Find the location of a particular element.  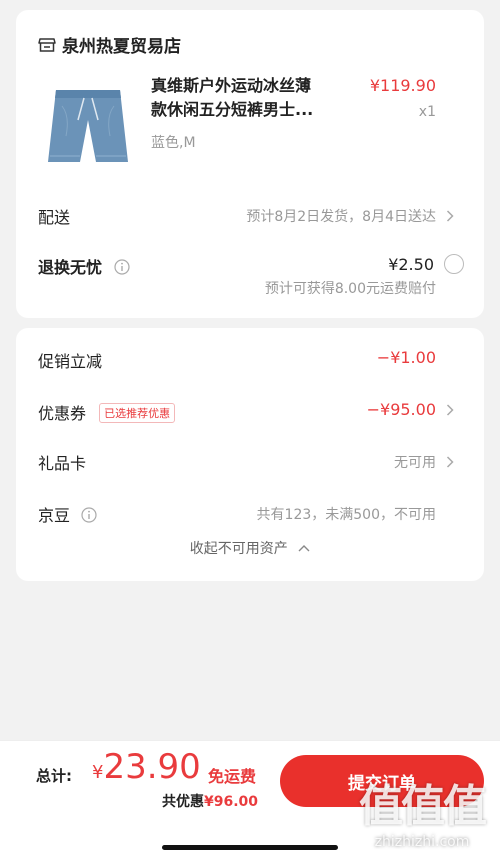

return-service-text: 退换无忧 is located at coordinates (70, 267).